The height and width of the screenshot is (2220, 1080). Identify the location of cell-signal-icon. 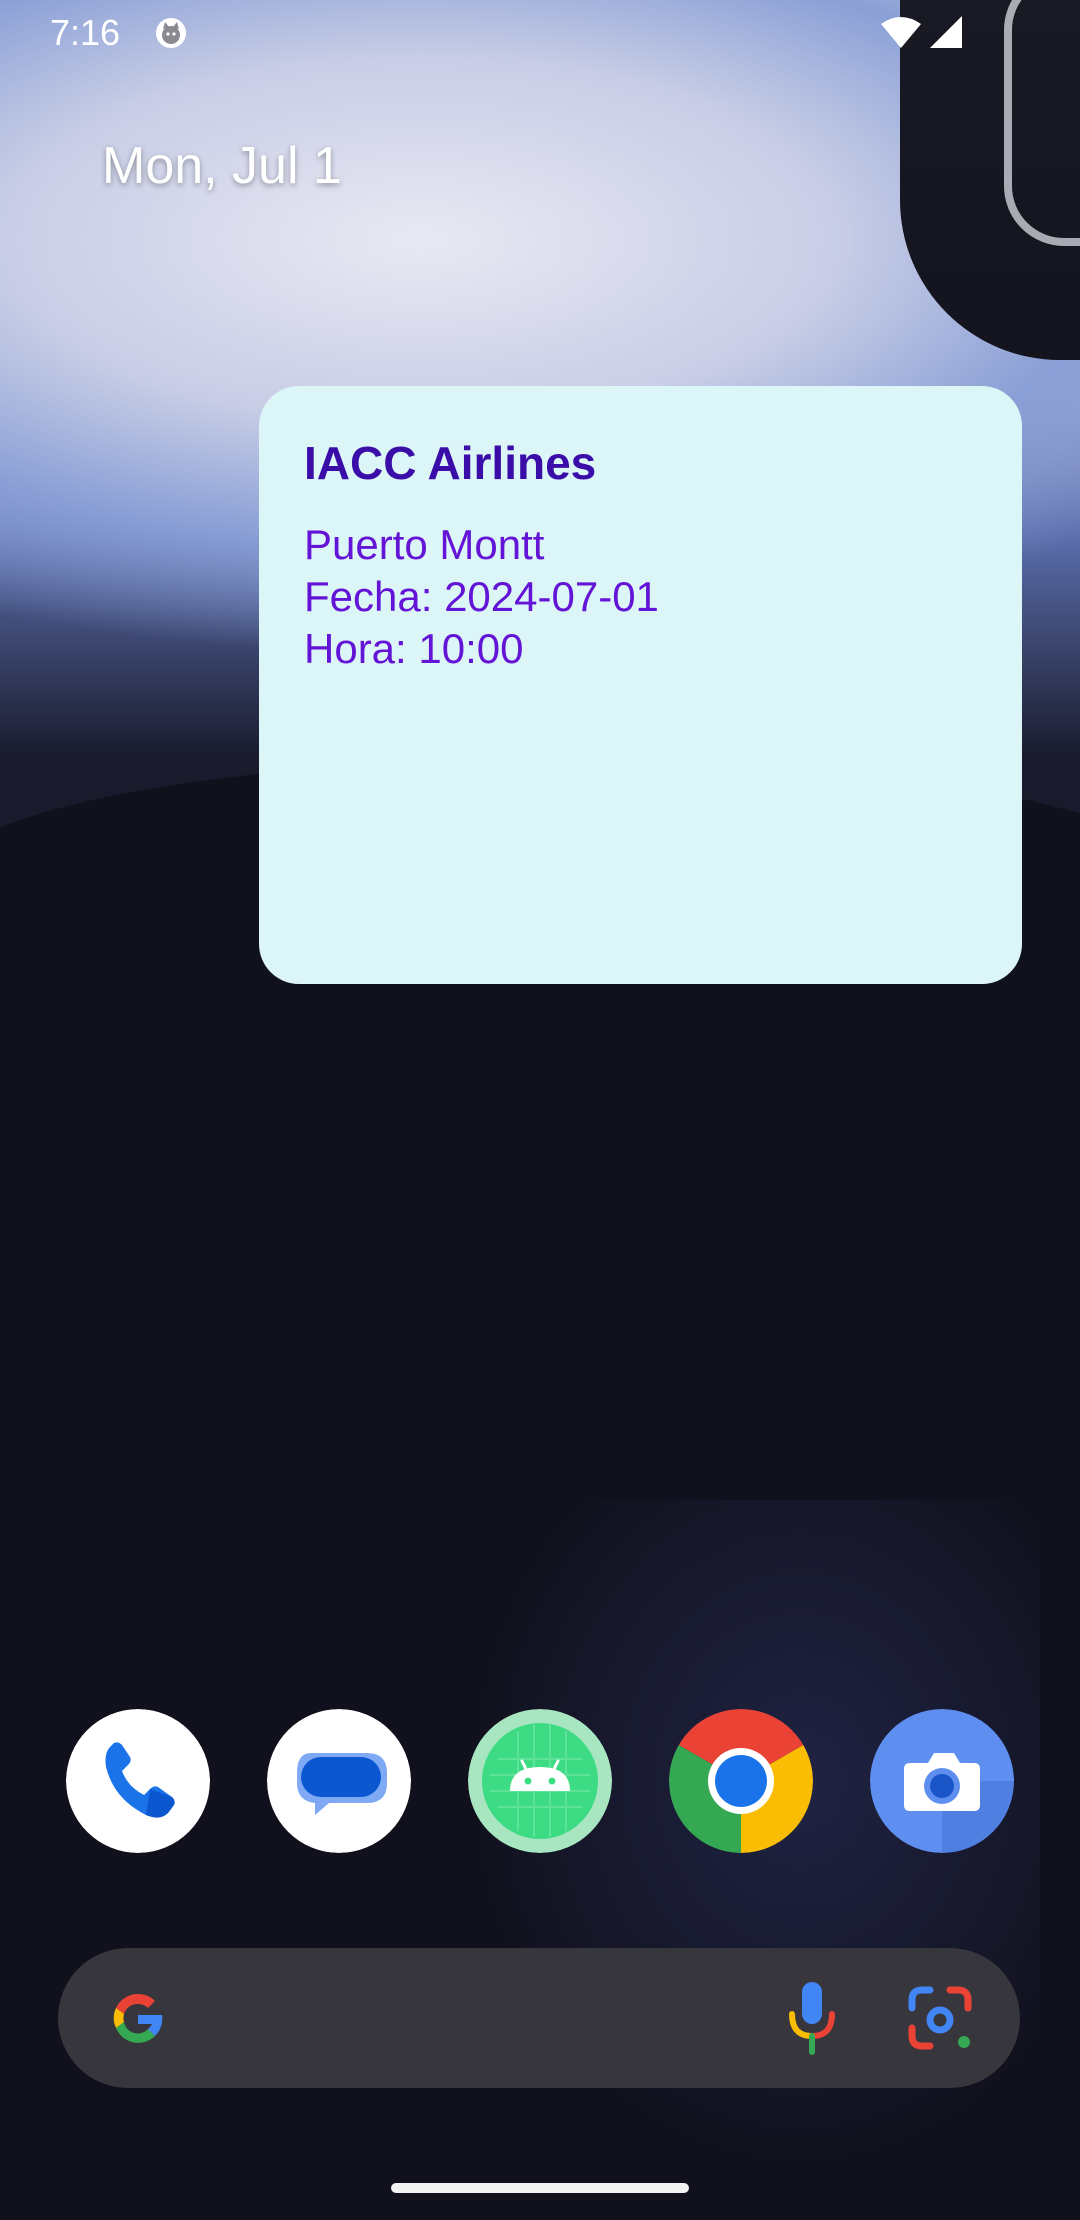
(946, 32).